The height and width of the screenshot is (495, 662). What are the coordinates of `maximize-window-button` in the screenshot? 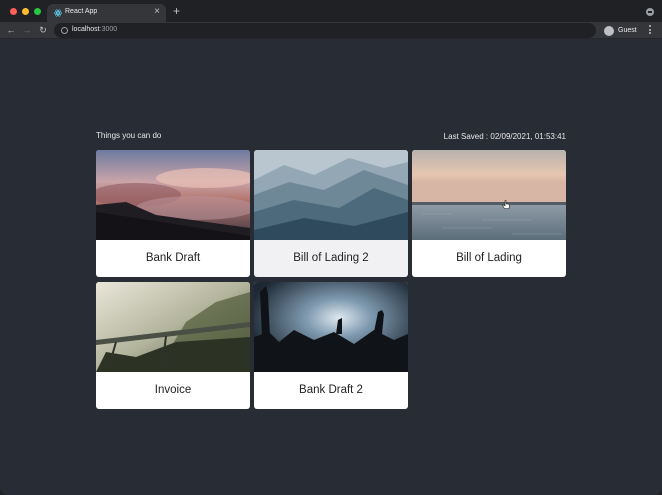 It's located at (37, 11).